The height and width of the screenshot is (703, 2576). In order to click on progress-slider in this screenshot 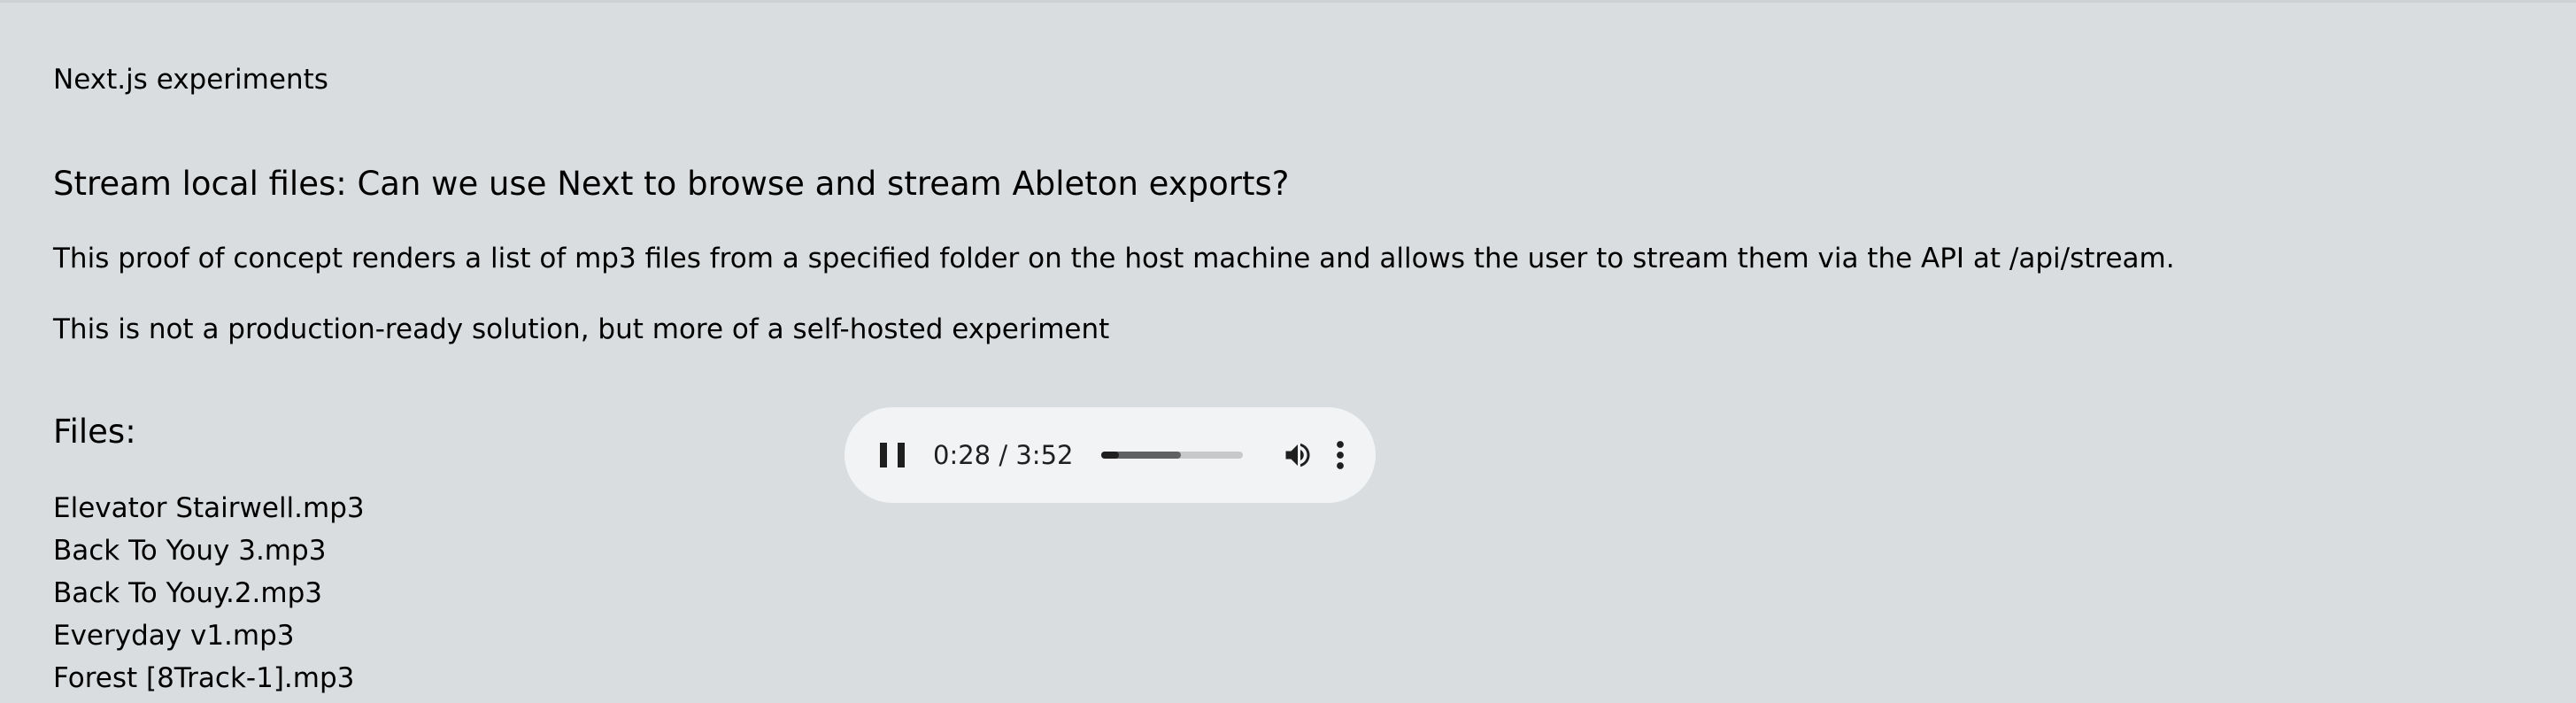, I will do `click(1172, 455)`.